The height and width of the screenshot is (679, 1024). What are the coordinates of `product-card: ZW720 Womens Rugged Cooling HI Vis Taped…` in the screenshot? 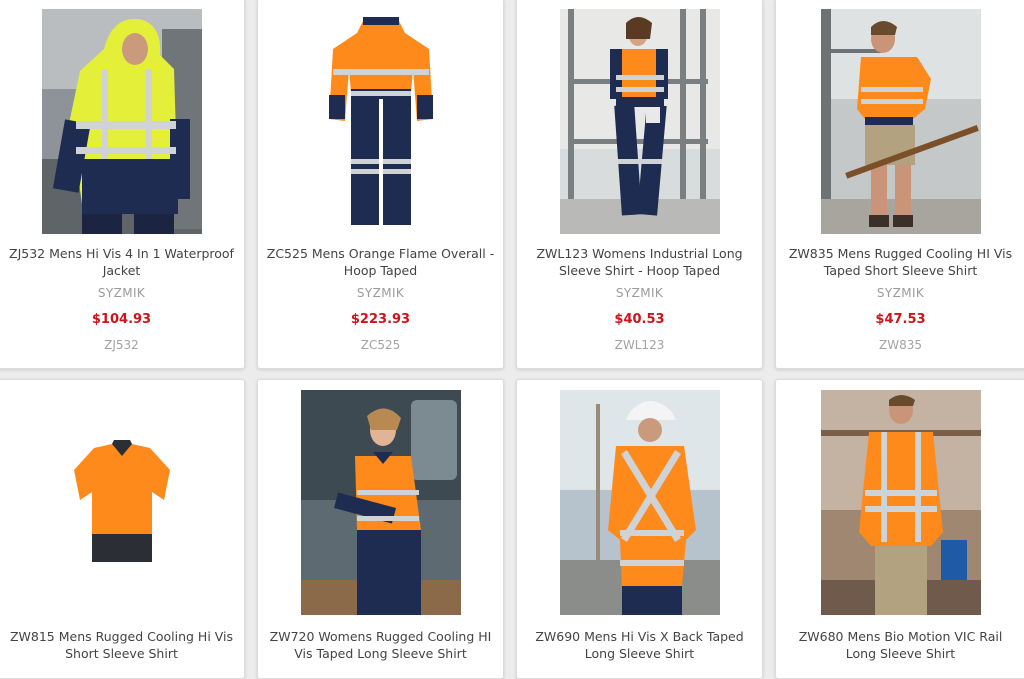 It's located at (380, 529).